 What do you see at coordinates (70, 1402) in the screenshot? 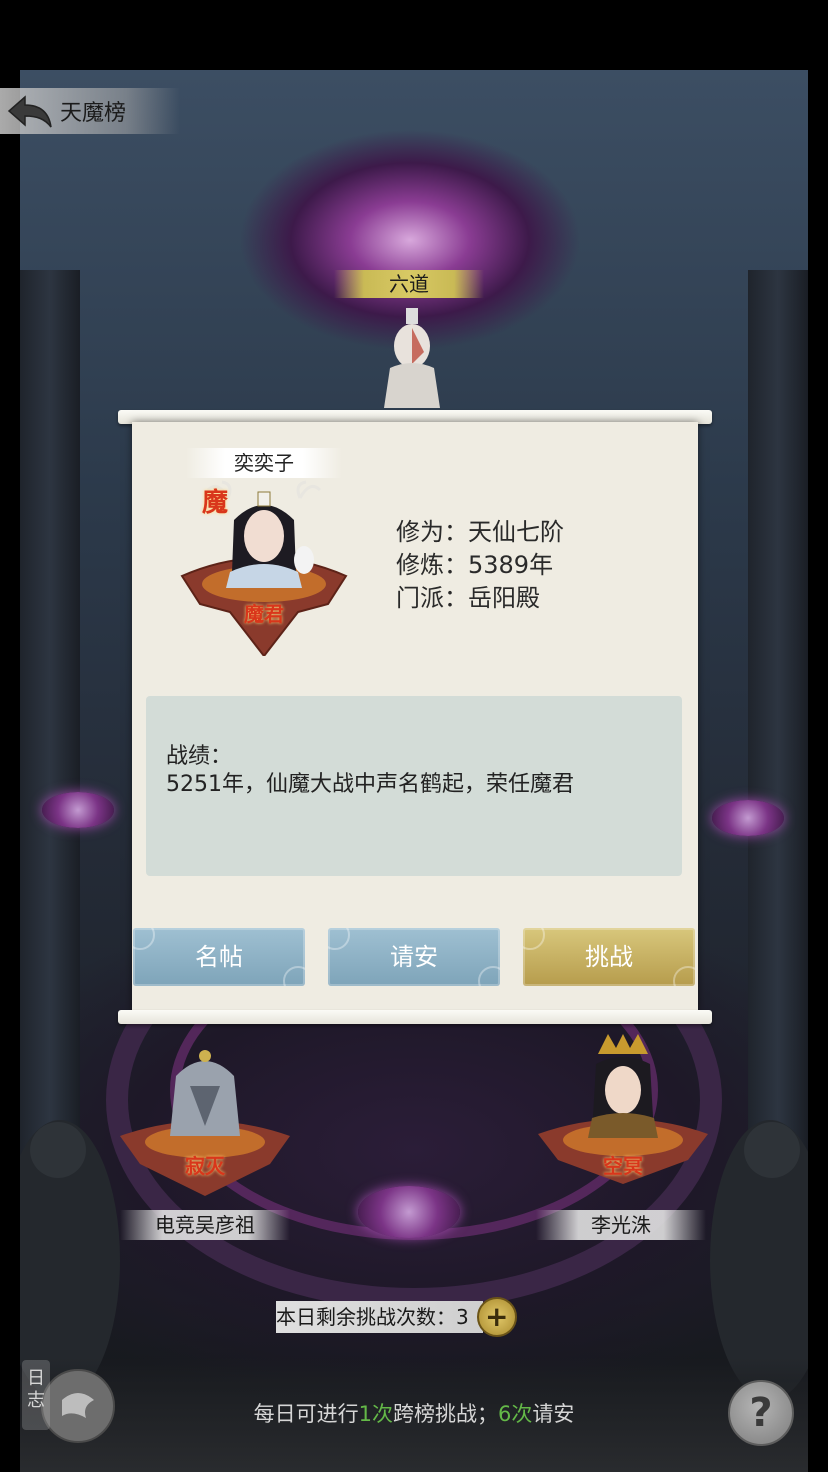
I see `log-button: 日志` at bounding box center [70, 1402].